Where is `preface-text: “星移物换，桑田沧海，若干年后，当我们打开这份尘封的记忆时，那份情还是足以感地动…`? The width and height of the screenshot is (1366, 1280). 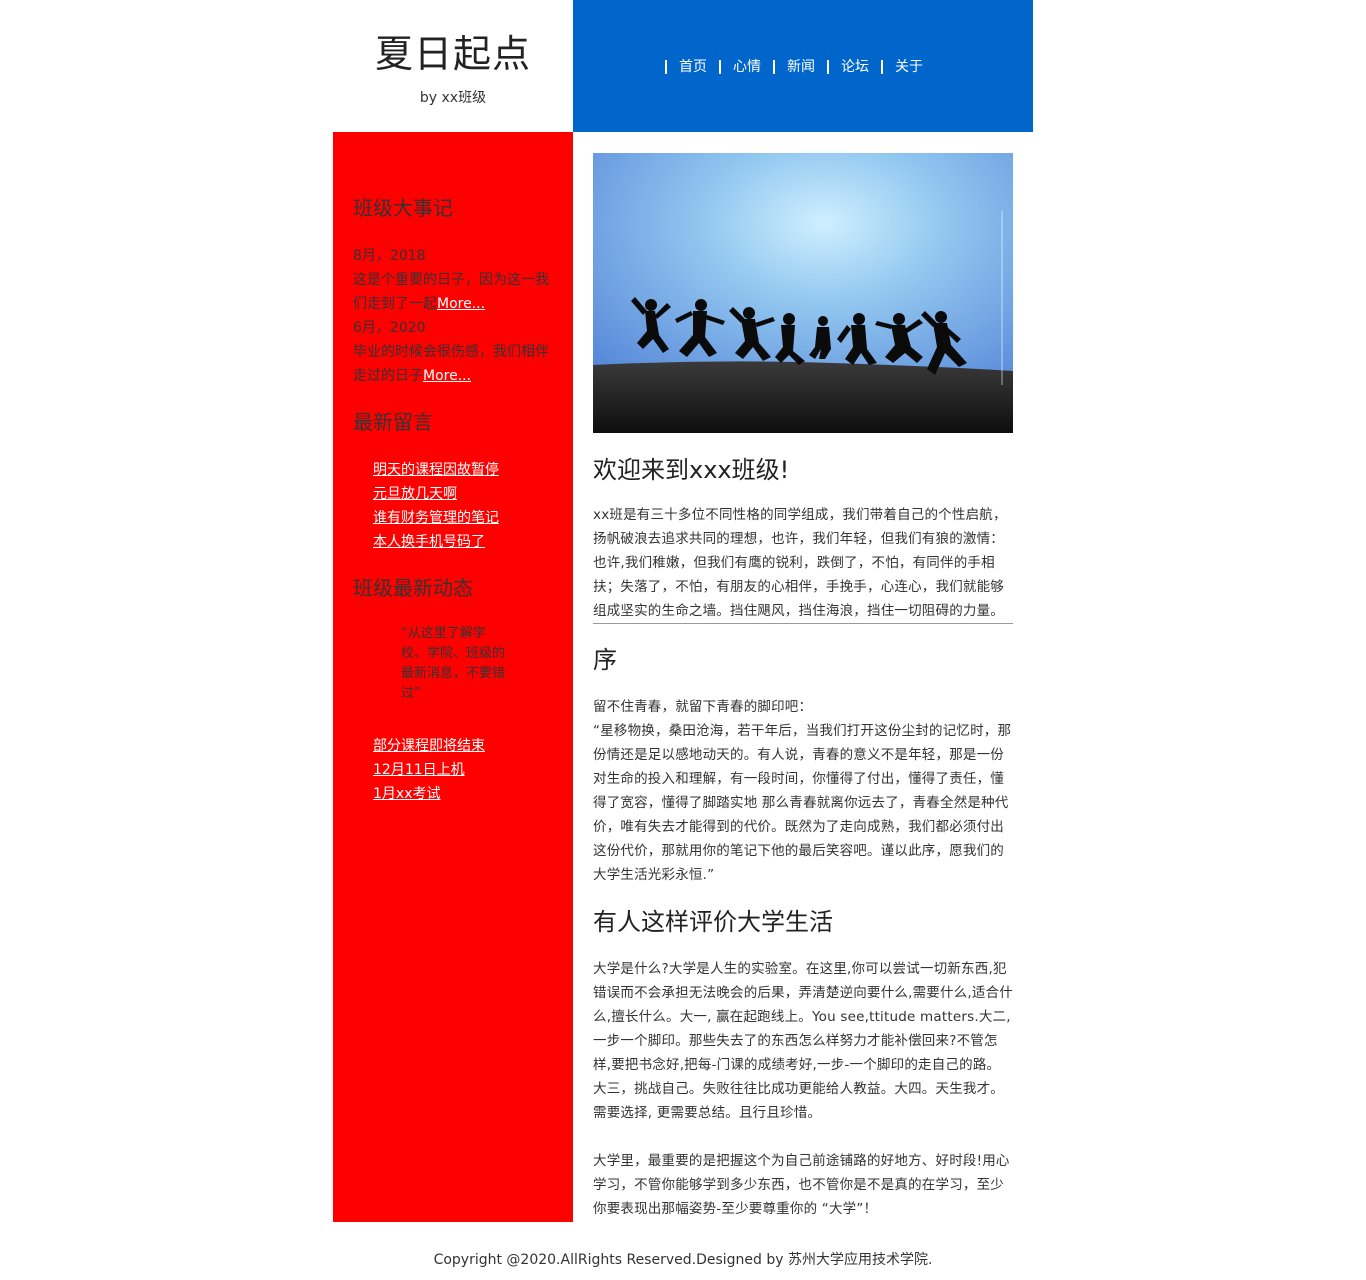
preface-text: “星移物换，桑田沧海，若干年后，当我们打开这份尘封的记忆时，那份情还是足以感地动… is located at coordinates (802, 803).